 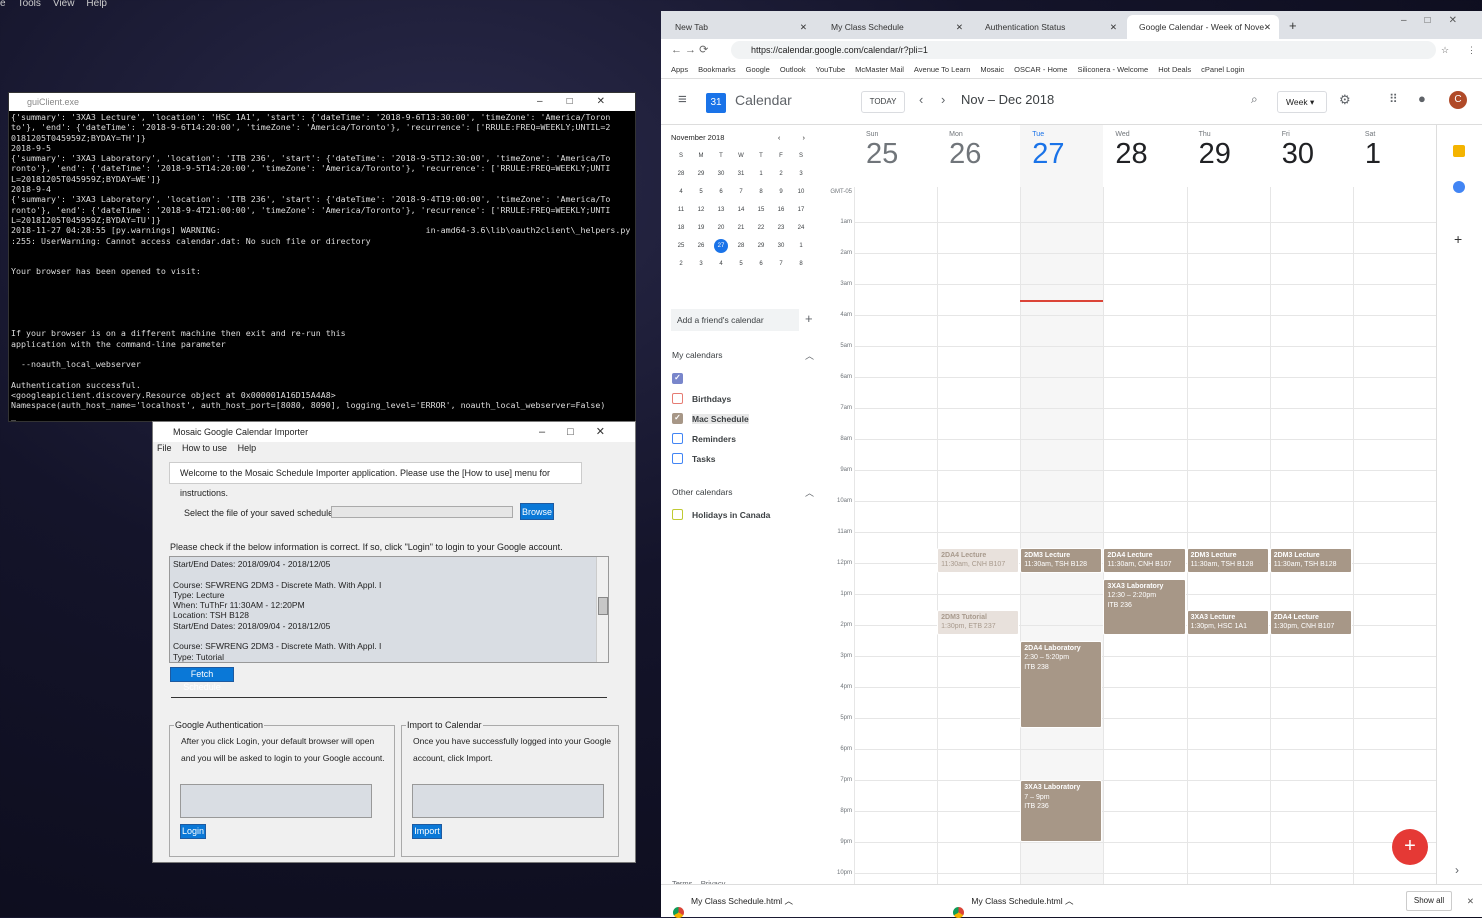 I want to click on importer-titlebar: Mosaic Google Calendar Importer –□✕, so click(x=394, y=432).